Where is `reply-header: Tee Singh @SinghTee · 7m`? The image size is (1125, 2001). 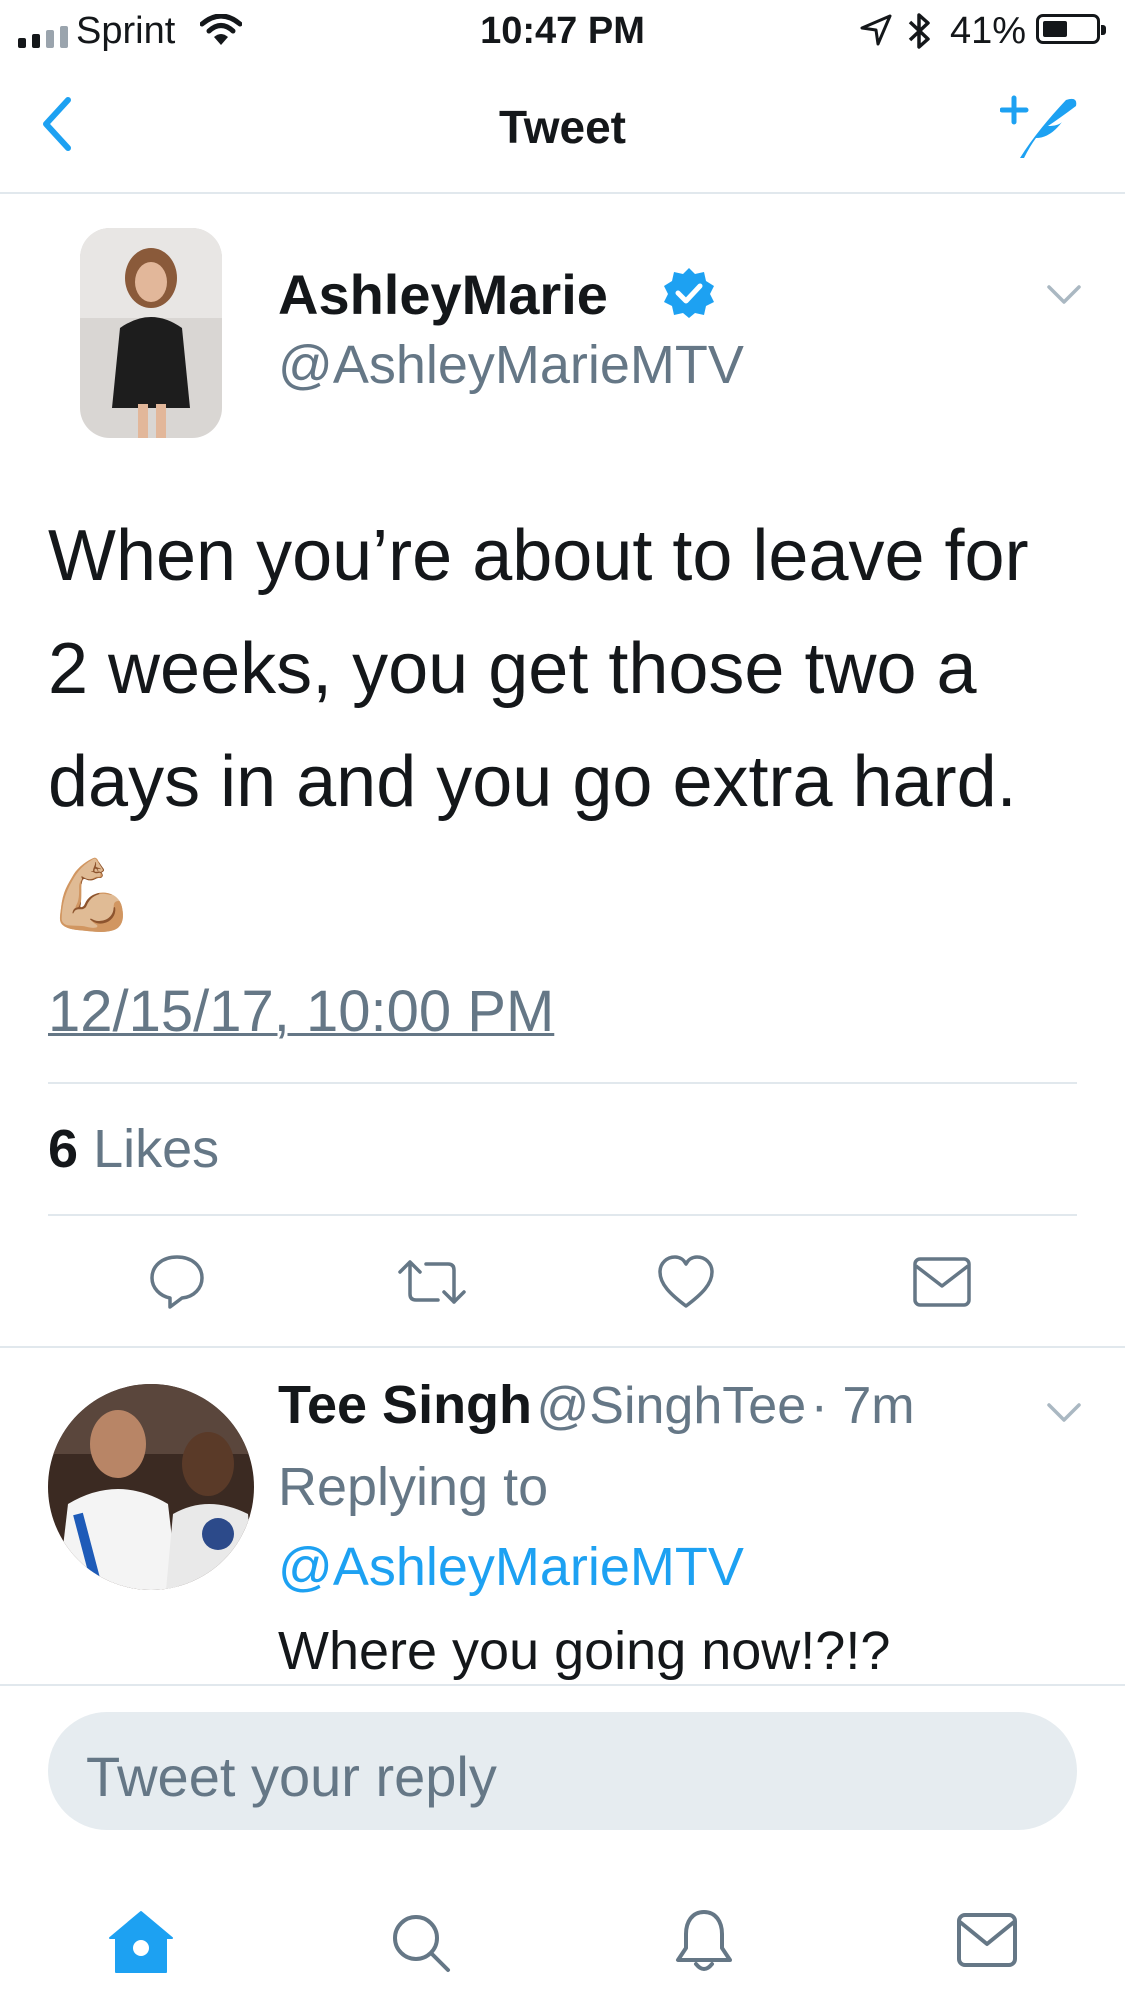 reply-header: Tee Singh @SinghTee · 7m is located at coordinates (596, 1405).